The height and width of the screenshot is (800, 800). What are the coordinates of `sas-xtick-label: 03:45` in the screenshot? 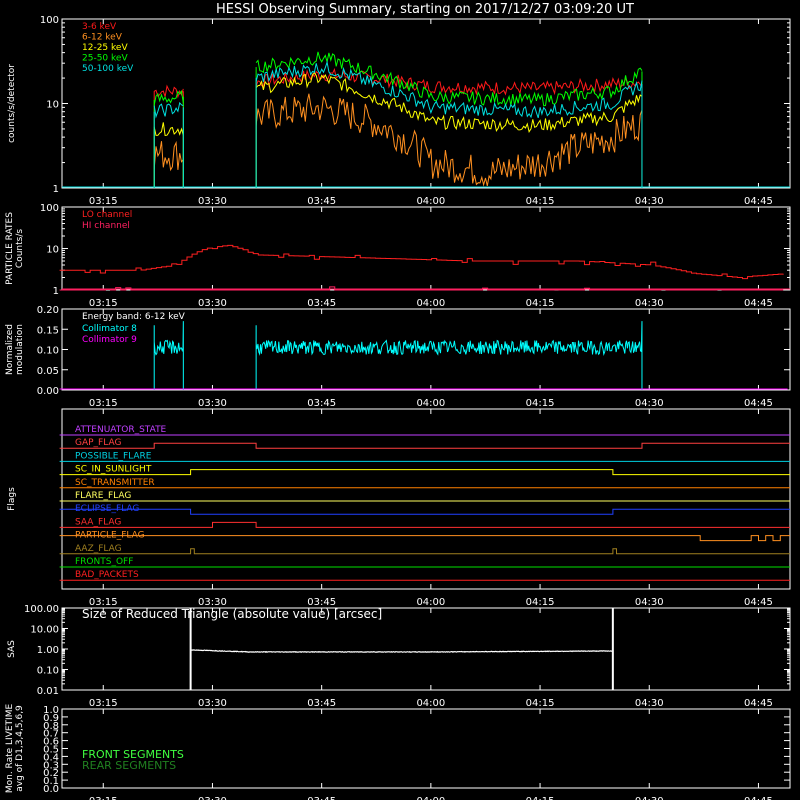 It's located at (321, 703).